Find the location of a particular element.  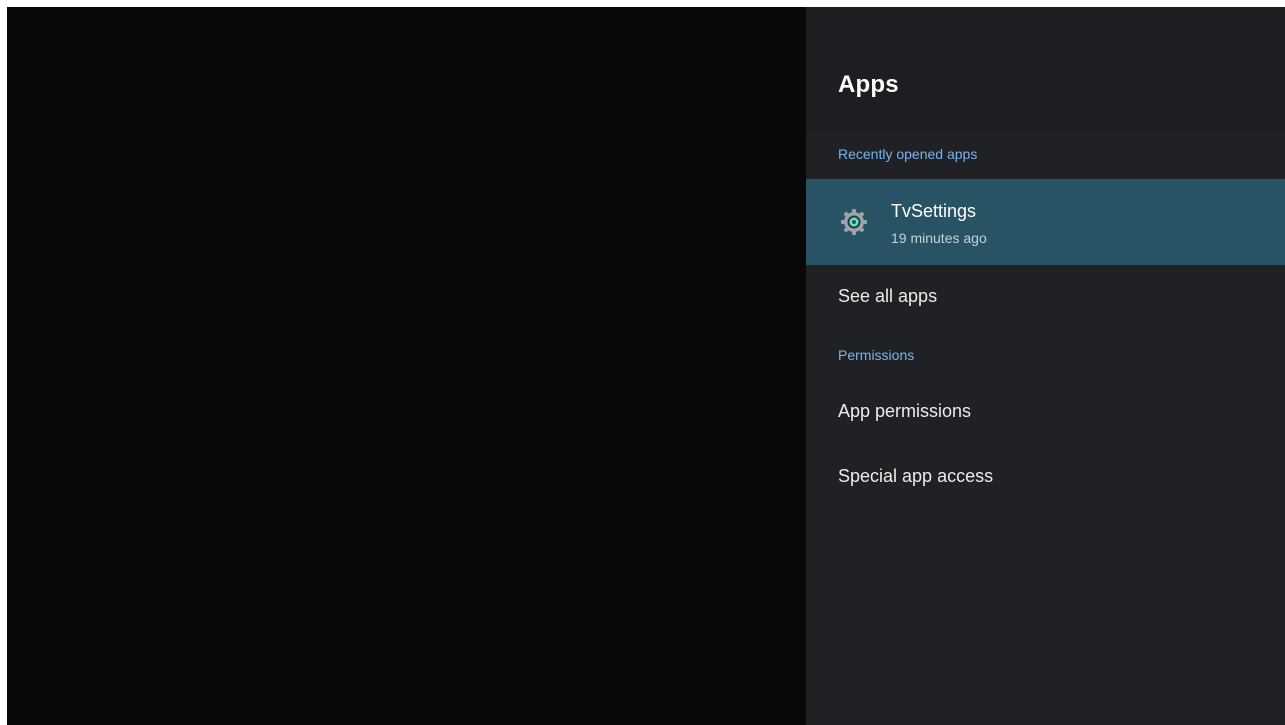

special-app-access-item: Special app access is located at coordinates (915, 476).